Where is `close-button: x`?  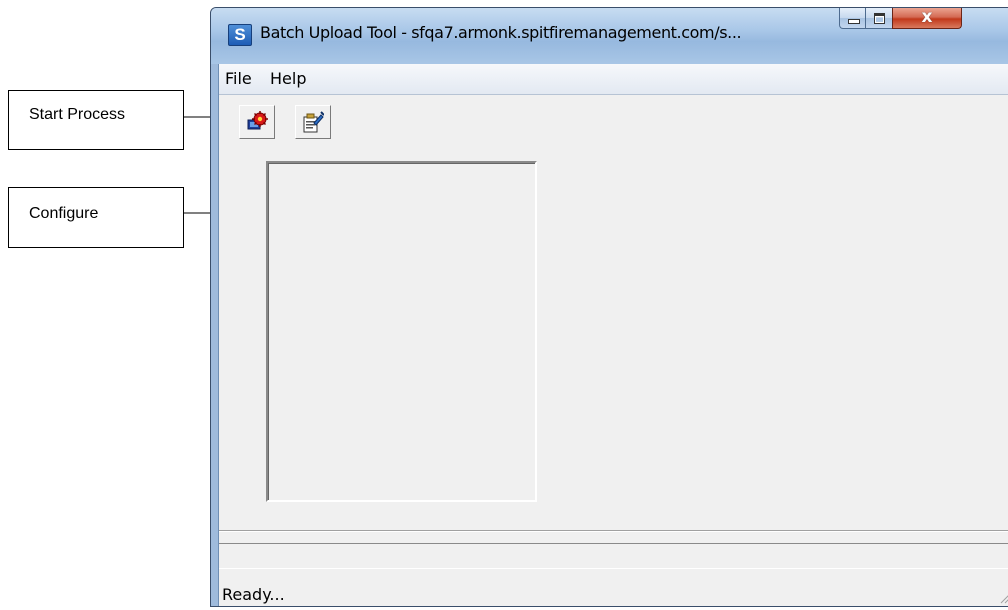
close-button: x is located at coordinates (927, 18).